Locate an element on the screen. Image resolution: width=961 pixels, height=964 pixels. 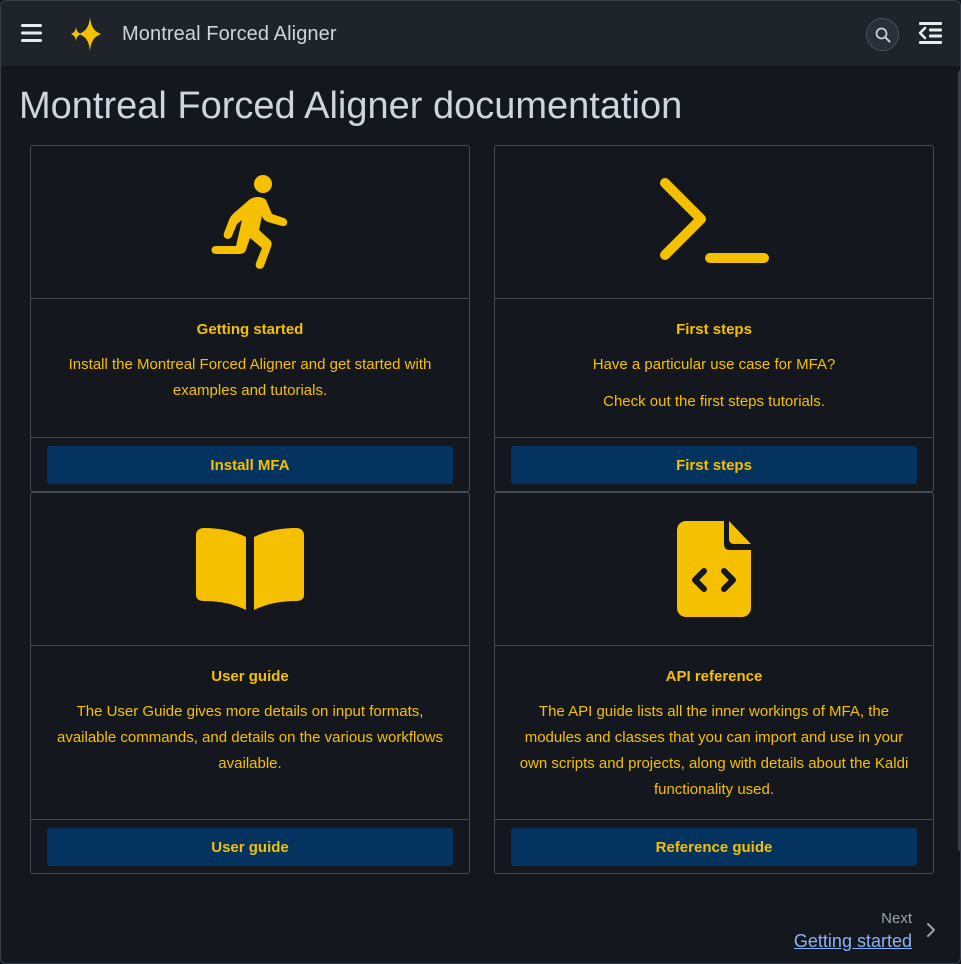
chevron-right-icon is located at coordinates (931, 930).